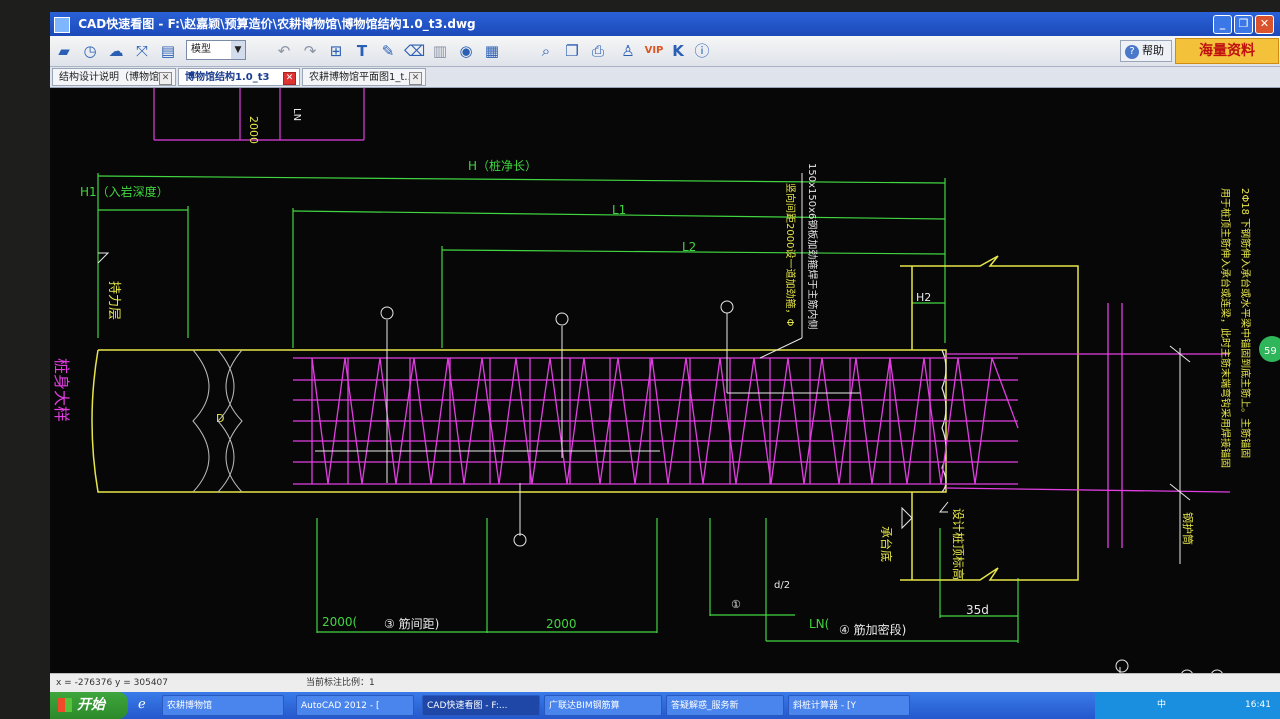 Image resolution: width=1280 pixels, height=719 pixels. I want to click on vip-icon: VIP, so click(654, 51).